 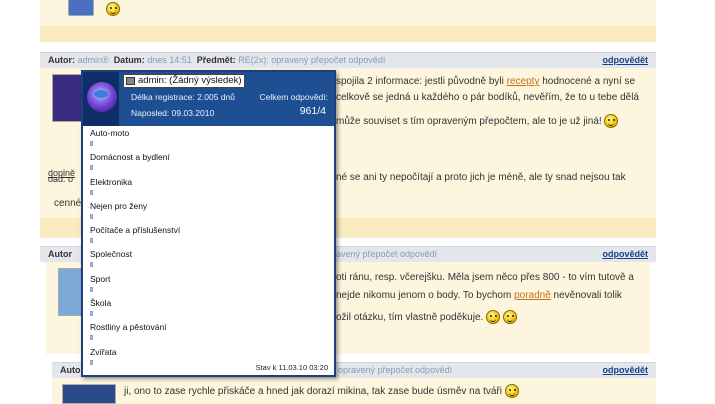 I want to click on post-fragment: dad. o, so click(x=61, y=179).